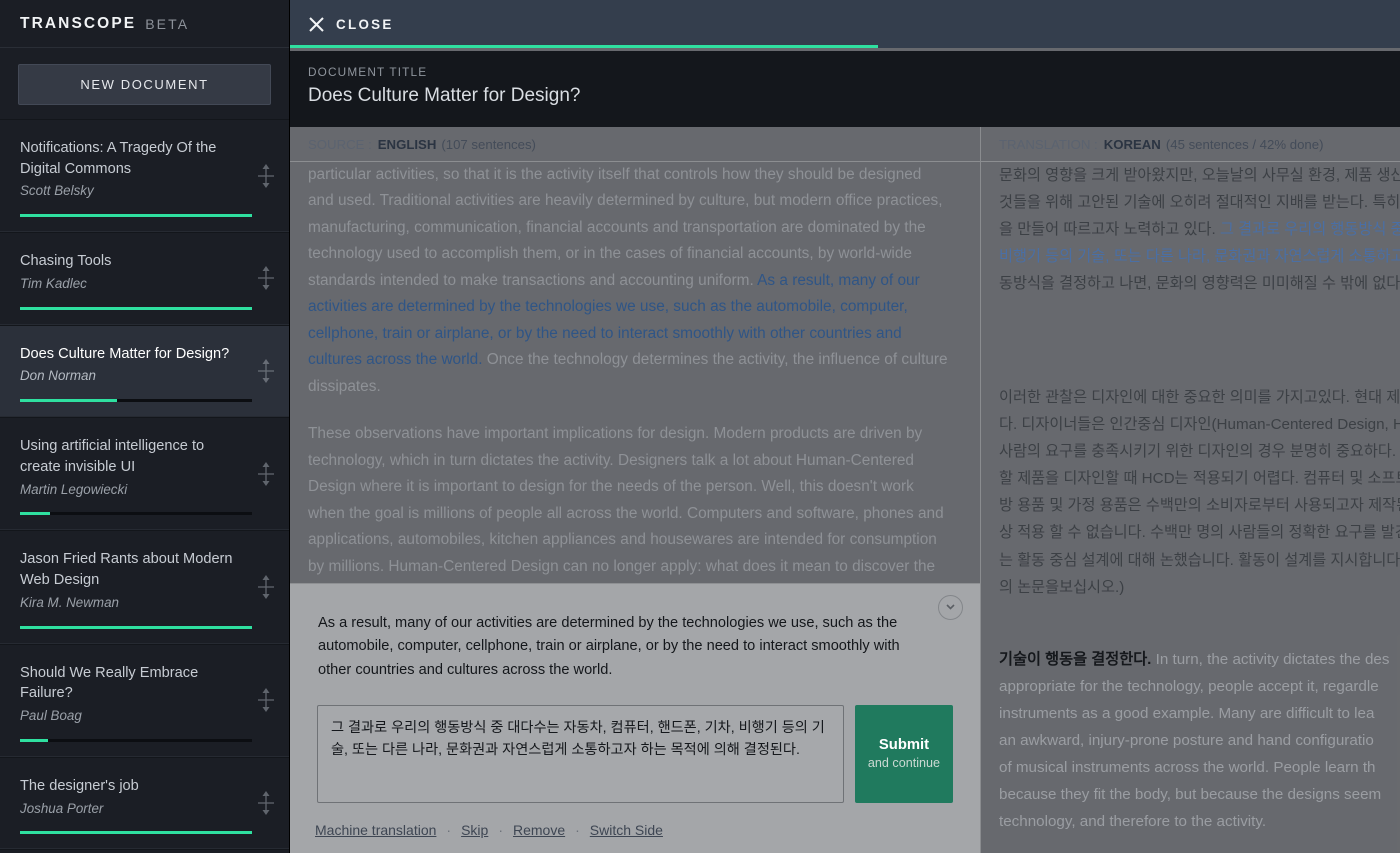  Describe the element at coordinates (1199, 175) in the screenshot. I see `target-p1-line-1: 문화의 영향을 크게 받아왔지만, 오늘날의 사무실 환경, 제품 생산,` at that location.